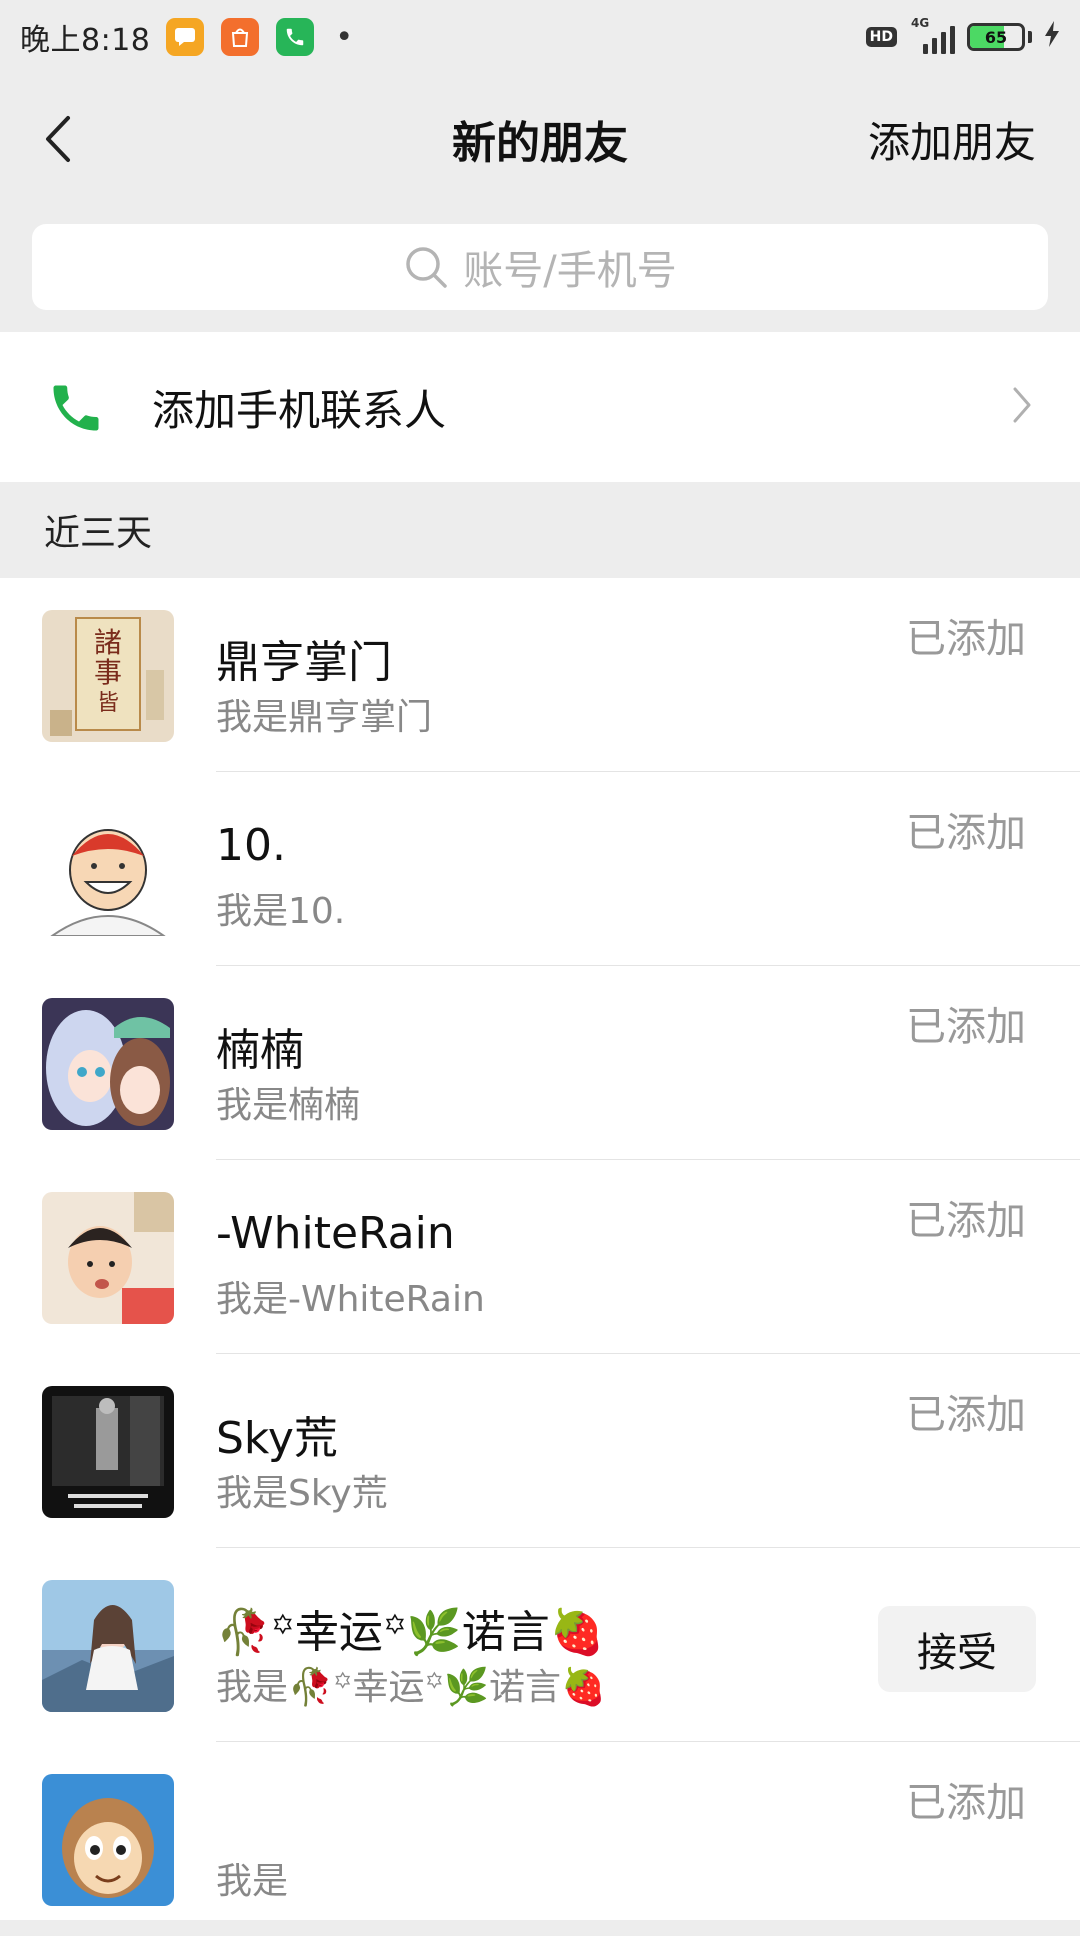 This screenshot has height=1936, width=1080. Describe the element at coordinates (108, 642) in the screenshot. I see `svg-text: 諸` at that location.